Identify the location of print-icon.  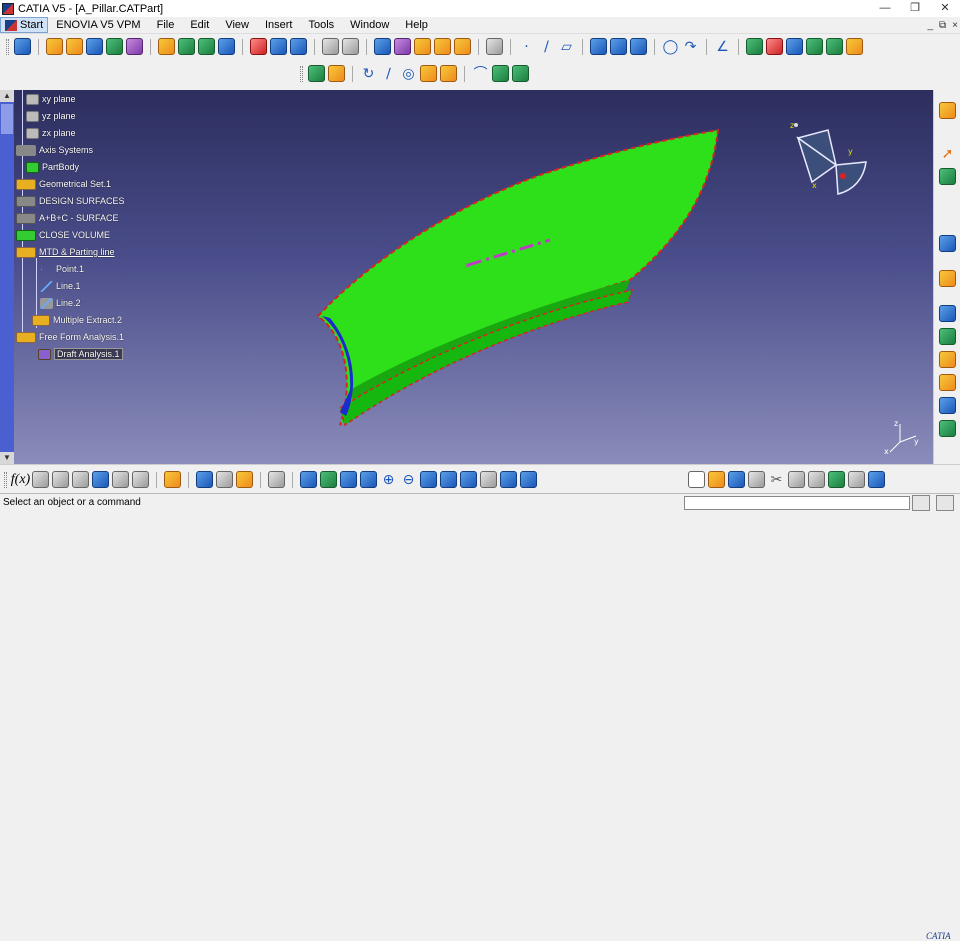
(756, 479).